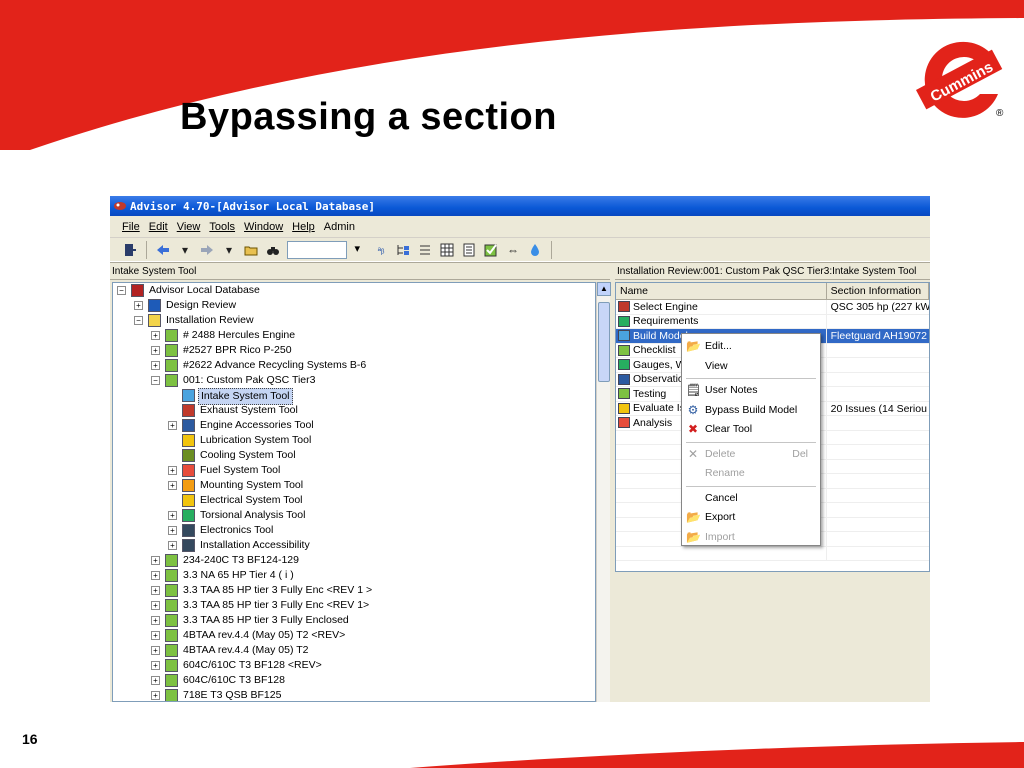 The image size is (1024, 768). I want to click on context-menu-item-bypass-build-model: ⚙ Bypass Build Model, so click(751, 411).